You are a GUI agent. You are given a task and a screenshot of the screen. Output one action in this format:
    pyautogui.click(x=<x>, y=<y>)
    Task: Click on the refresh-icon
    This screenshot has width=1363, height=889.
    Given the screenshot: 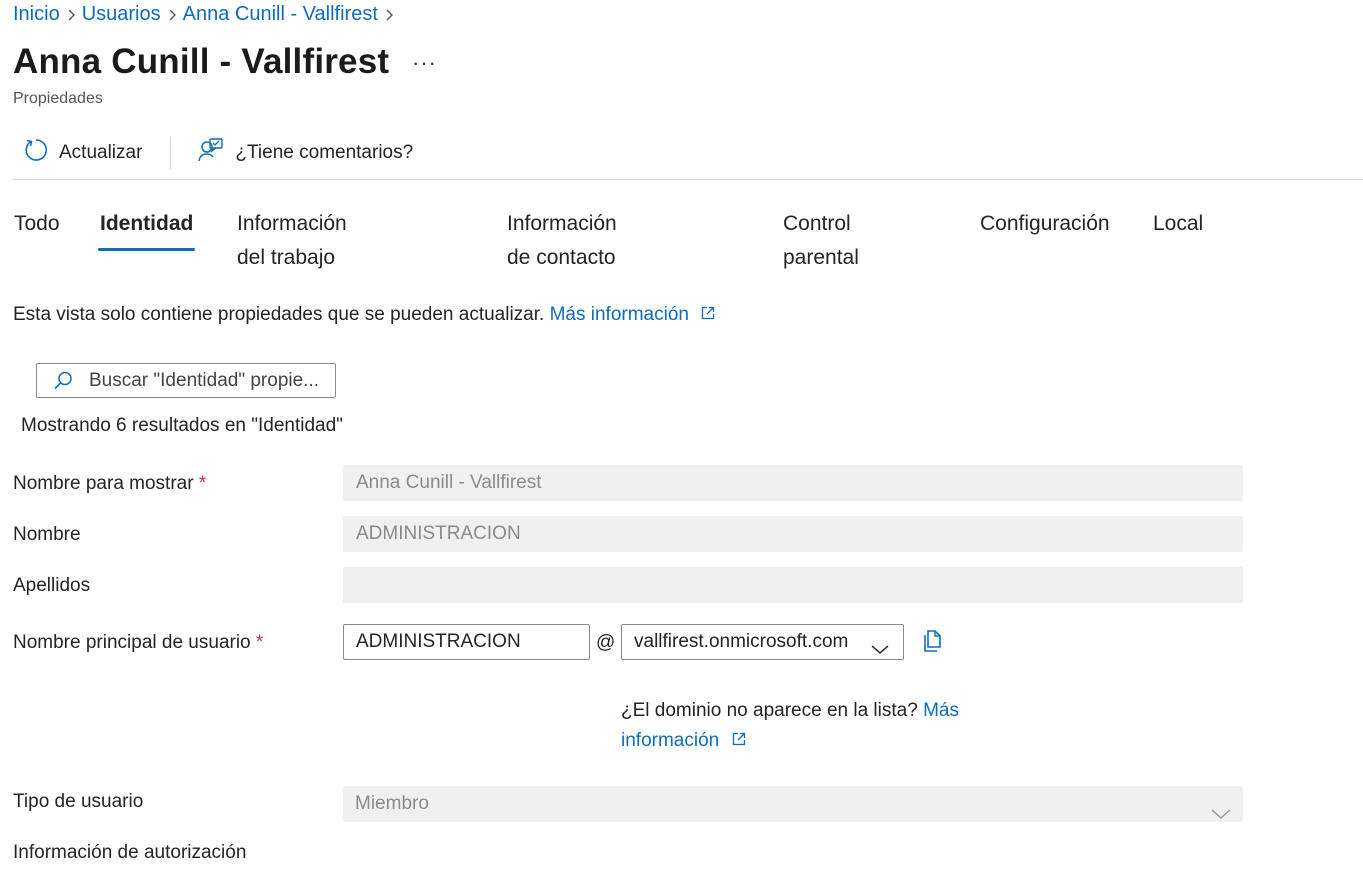 What is the action you would take?
    pyautogui.click(x=36, y=153)
    